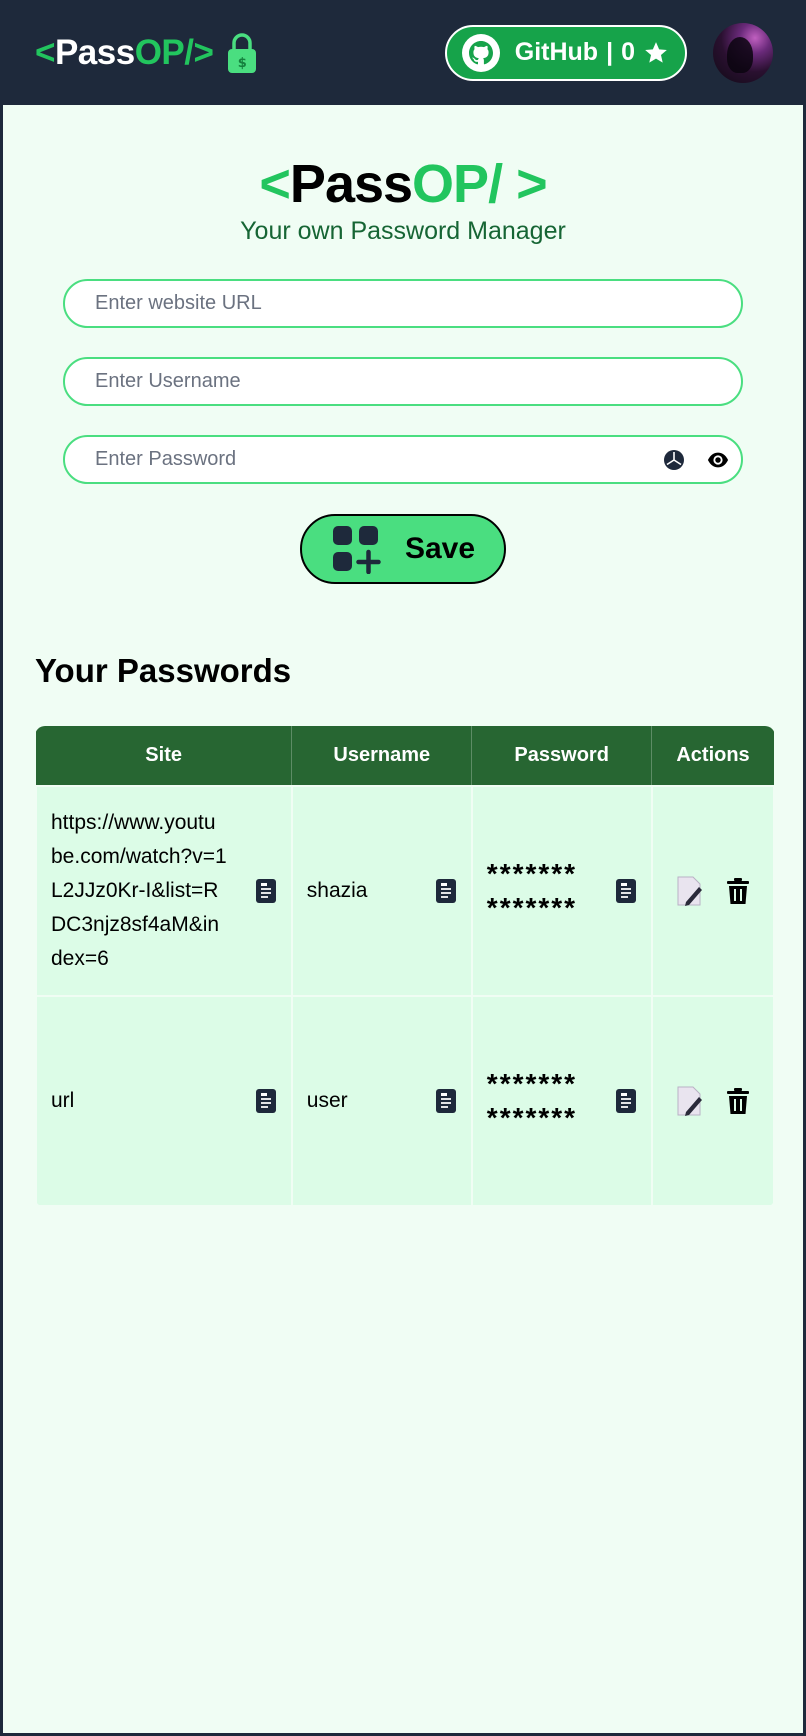  I want to click on avatar, so click(743, 52).